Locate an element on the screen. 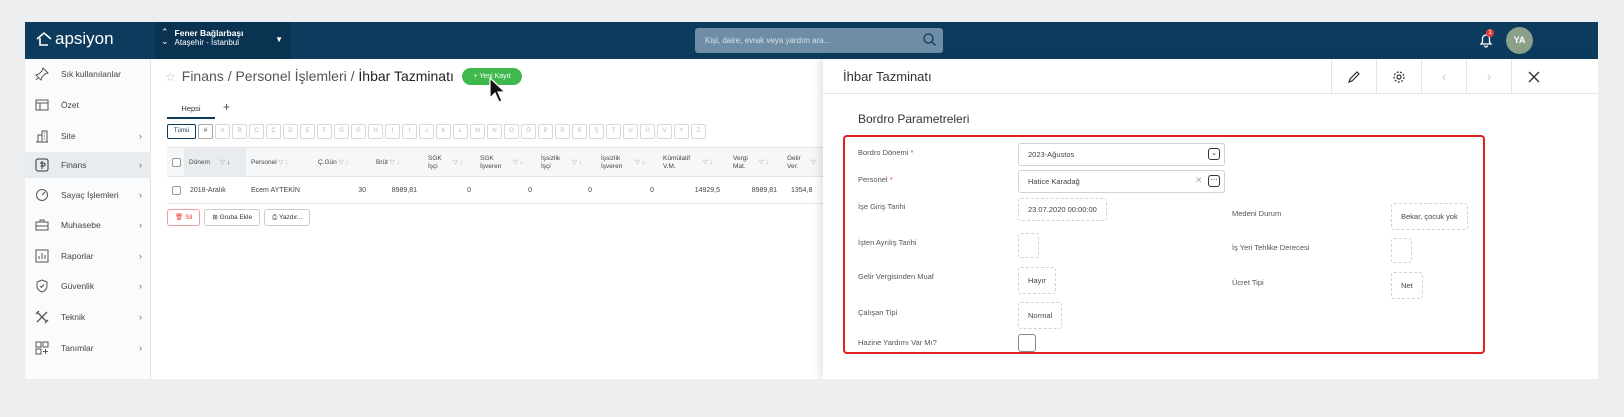  alpha-all-button: Tümü is located at coordinates (181, 131).